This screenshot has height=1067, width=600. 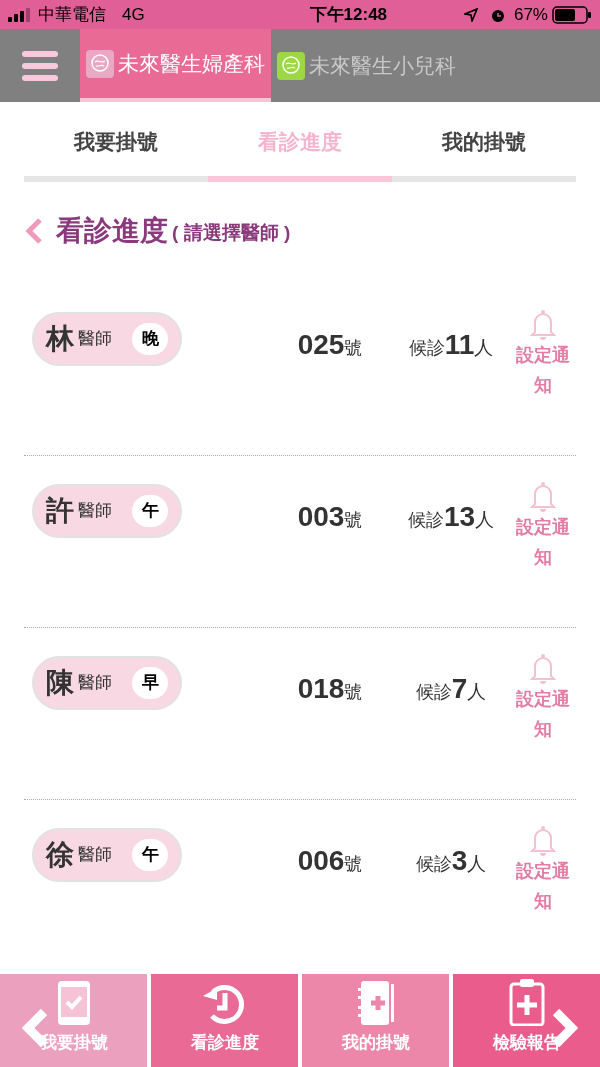 What do you see at coordinates (366, 66) in the screenshot?
I see `clinic-tab: 未來醫生小兒科` at bounding box center [366, 66].